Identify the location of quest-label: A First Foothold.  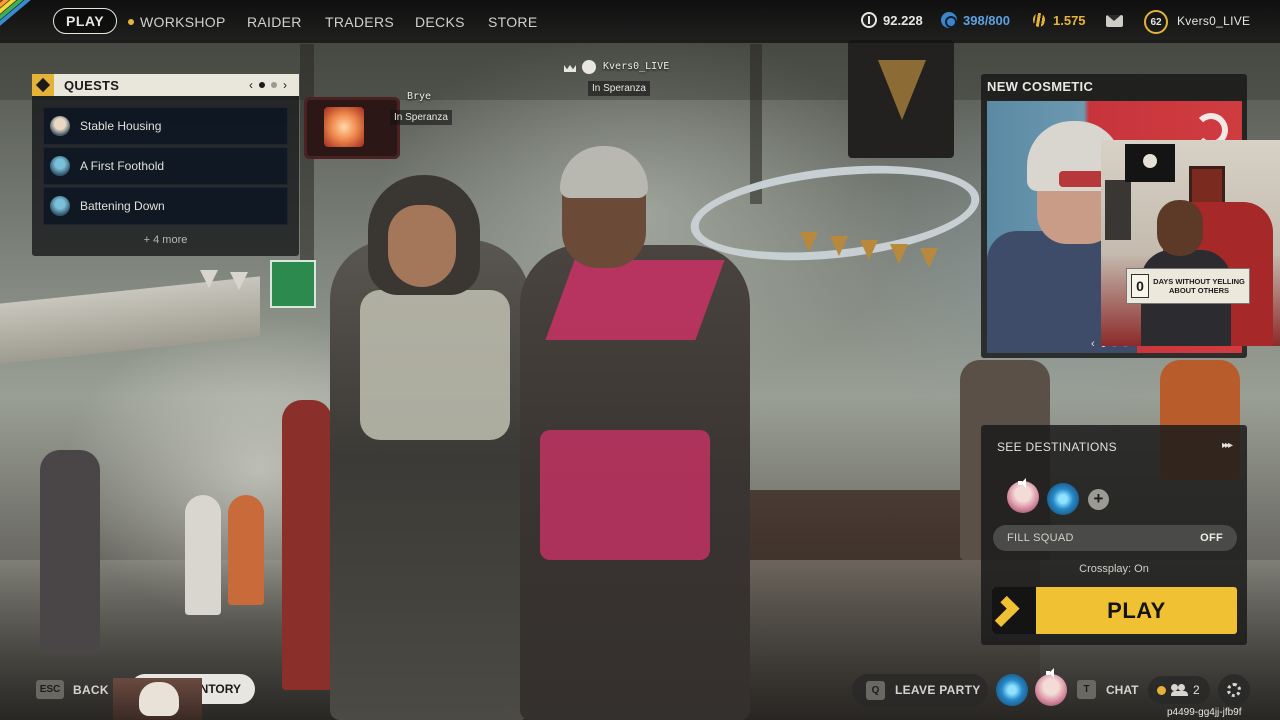
(122, 166).